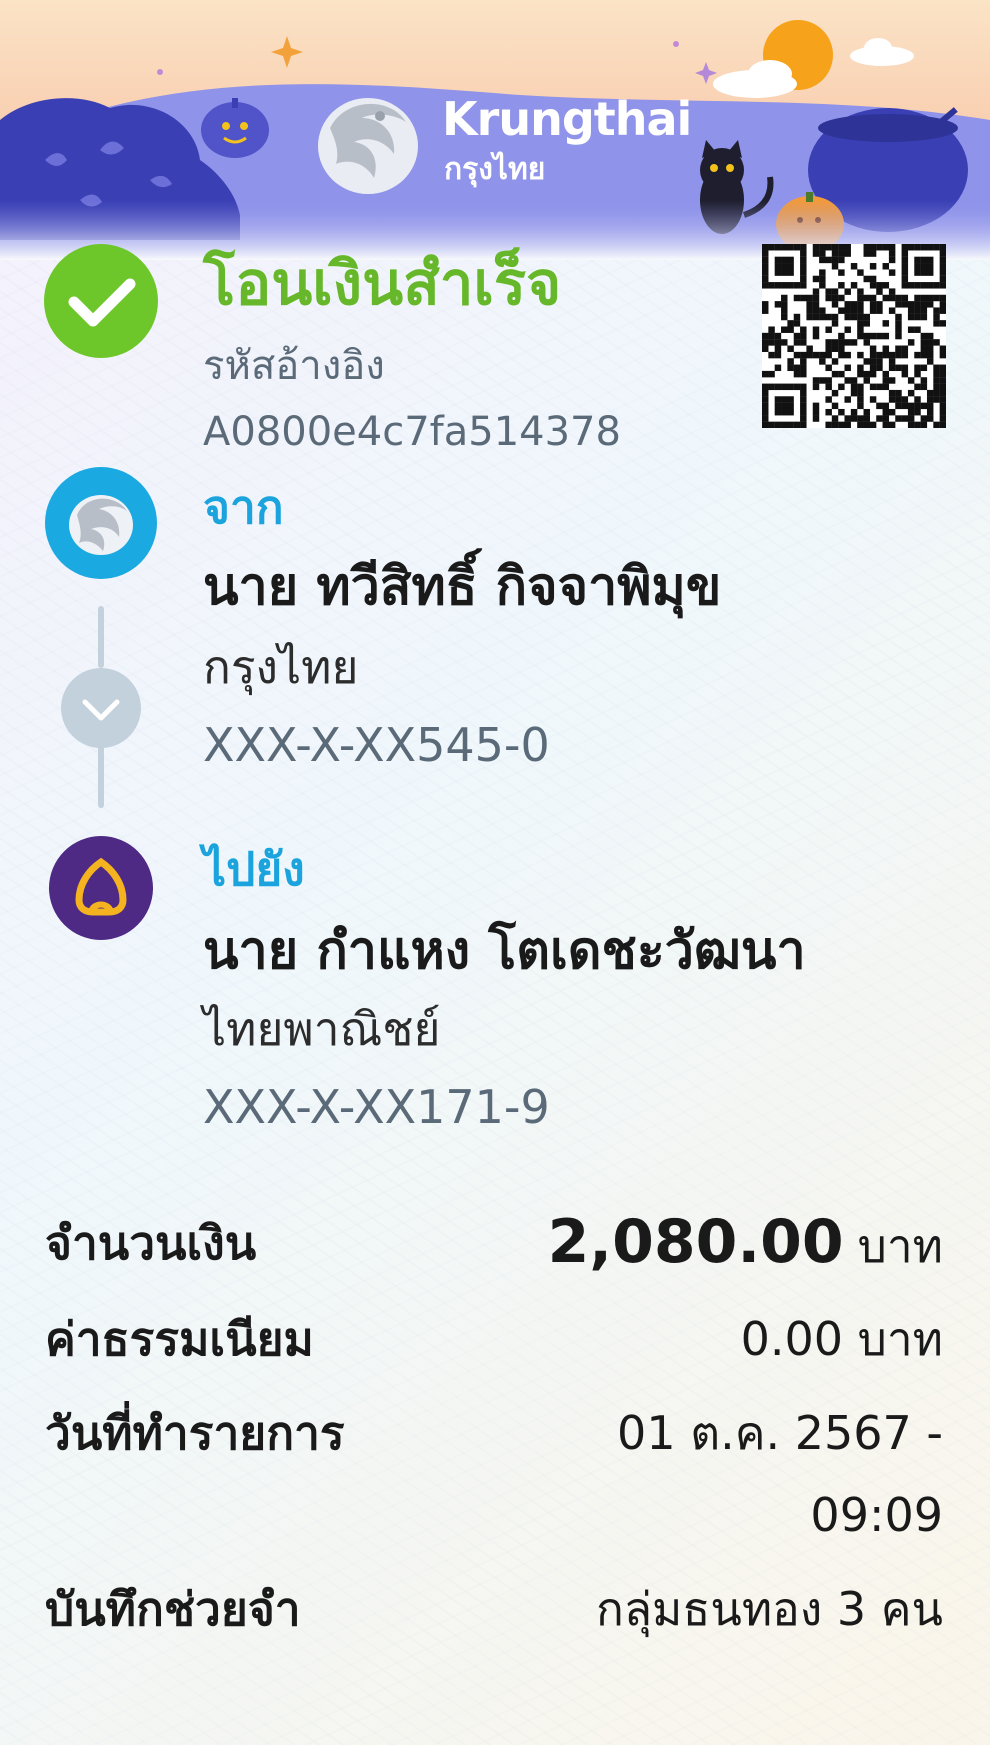  Describe the element at coordinates (412, 432) in the screenshot. I see `reference-value: A0800e4c7fa514378` at that location.